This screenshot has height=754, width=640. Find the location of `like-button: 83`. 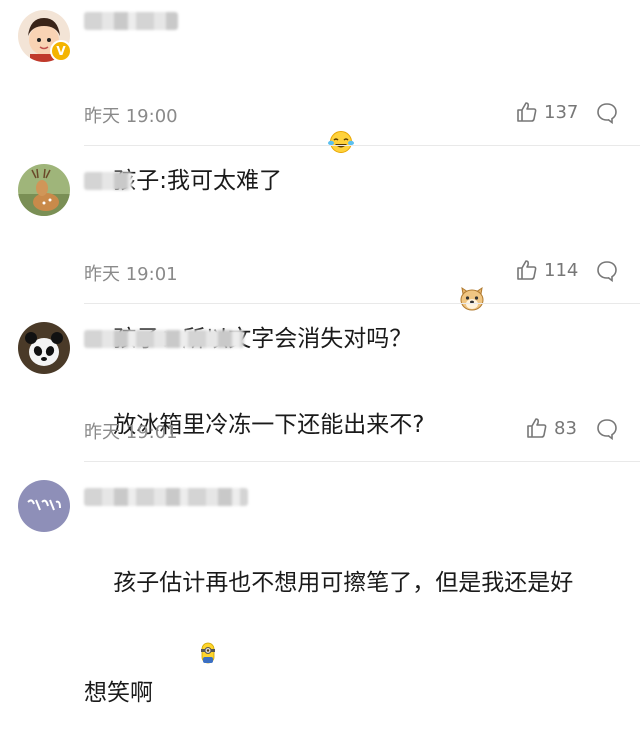

like-button: 83 is located at coordinates (551, 428).